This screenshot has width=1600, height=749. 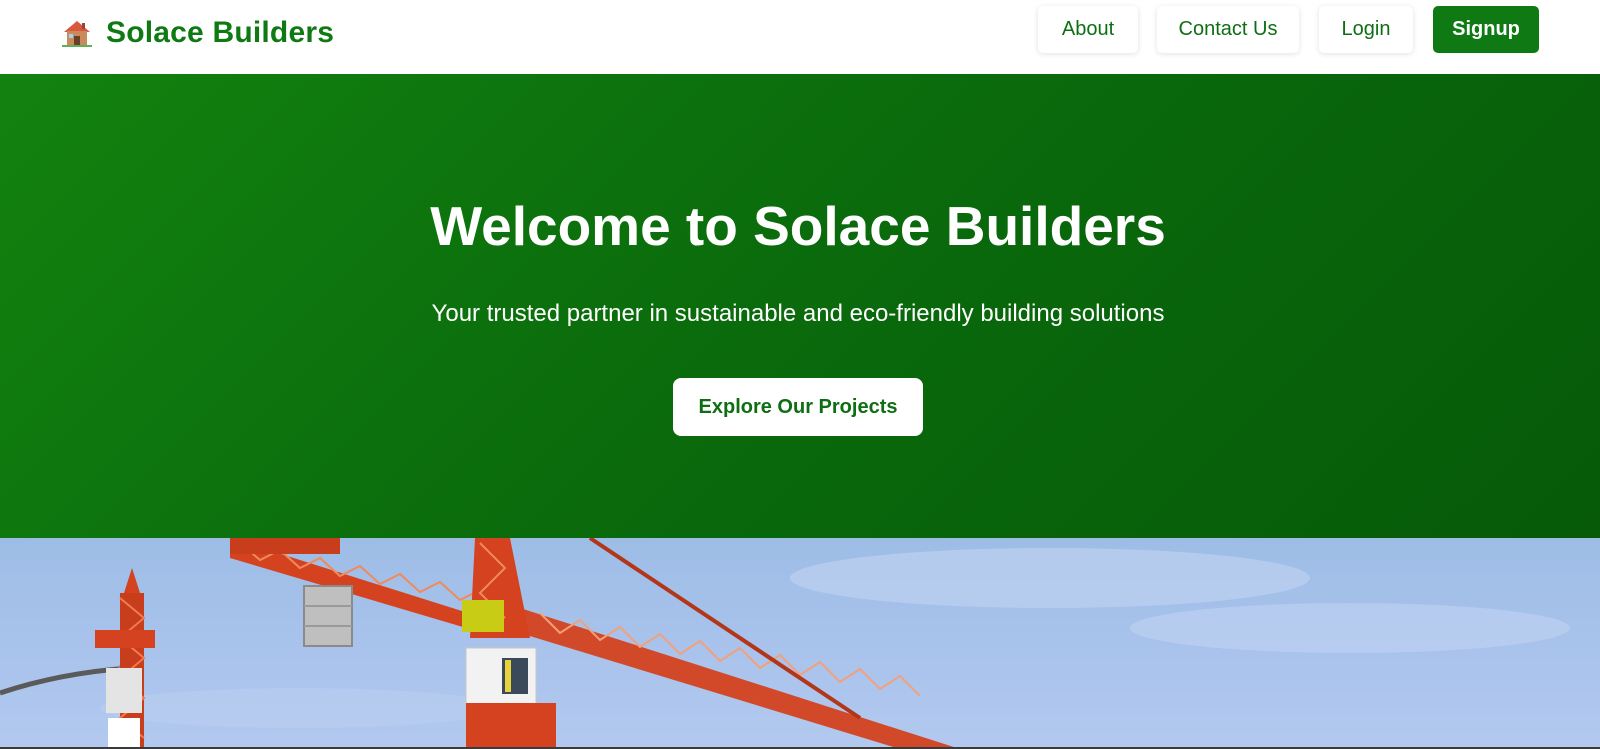 I want to click on brand-logo: Solace Builders, so click(x=197, y=33).